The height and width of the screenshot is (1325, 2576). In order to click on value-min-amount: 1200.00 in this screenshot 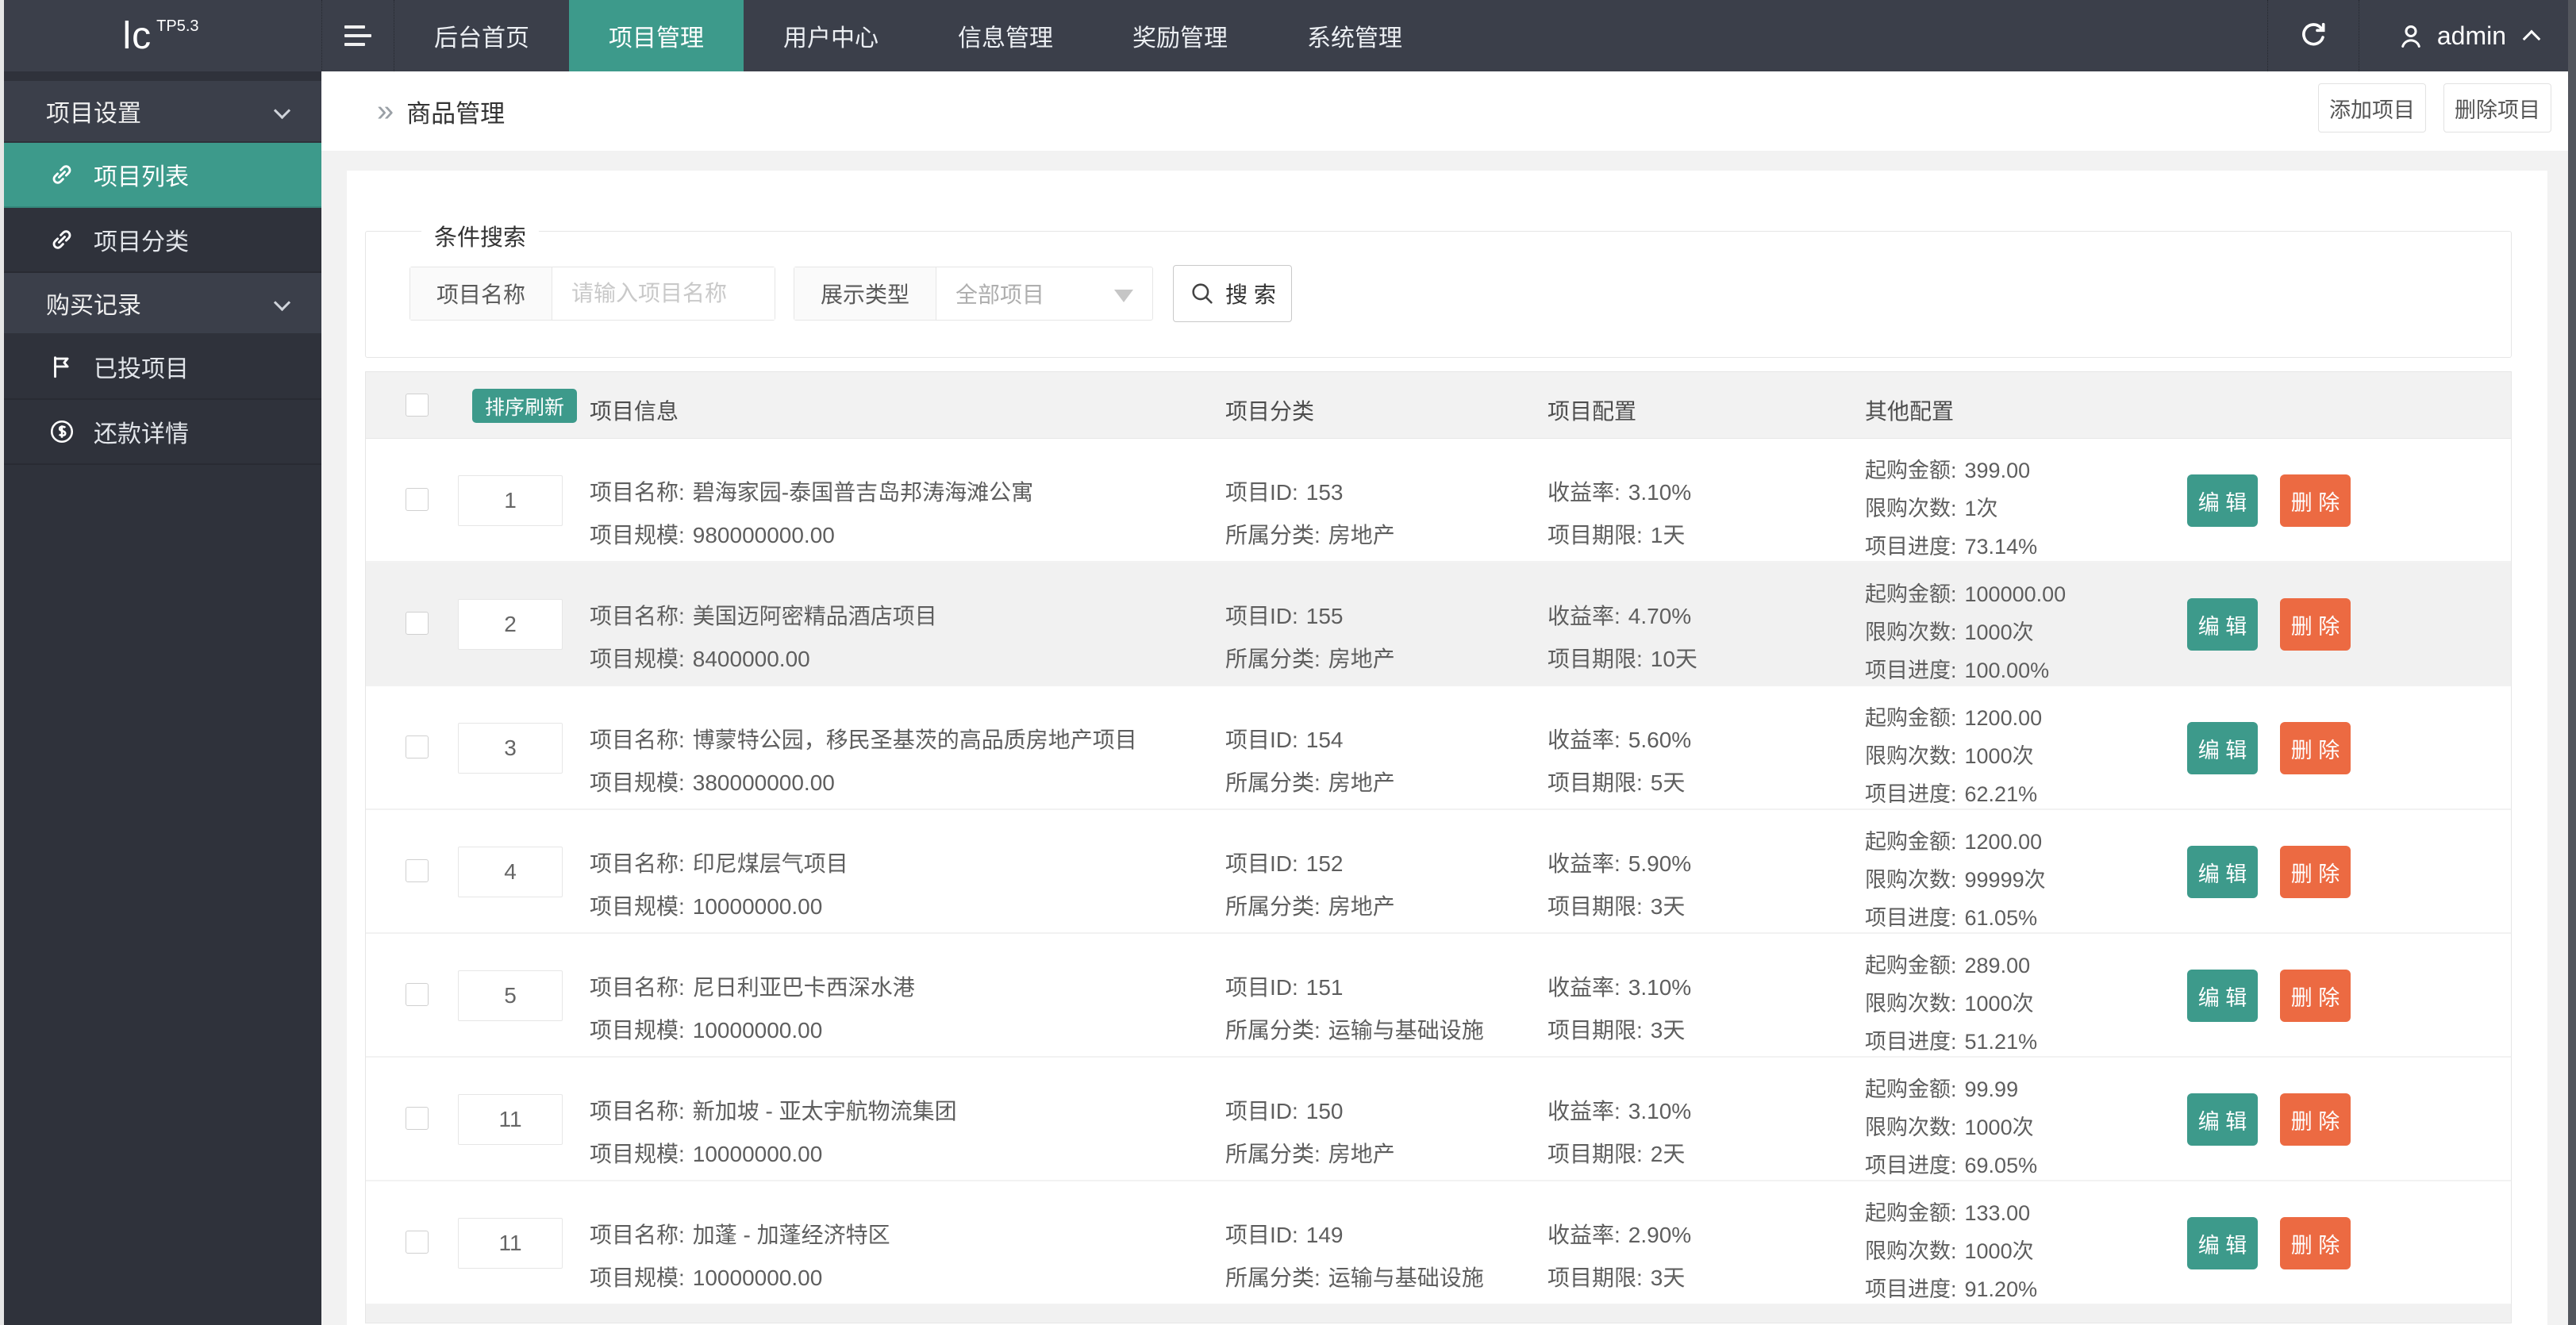, I will do `click(2003, 842)`.